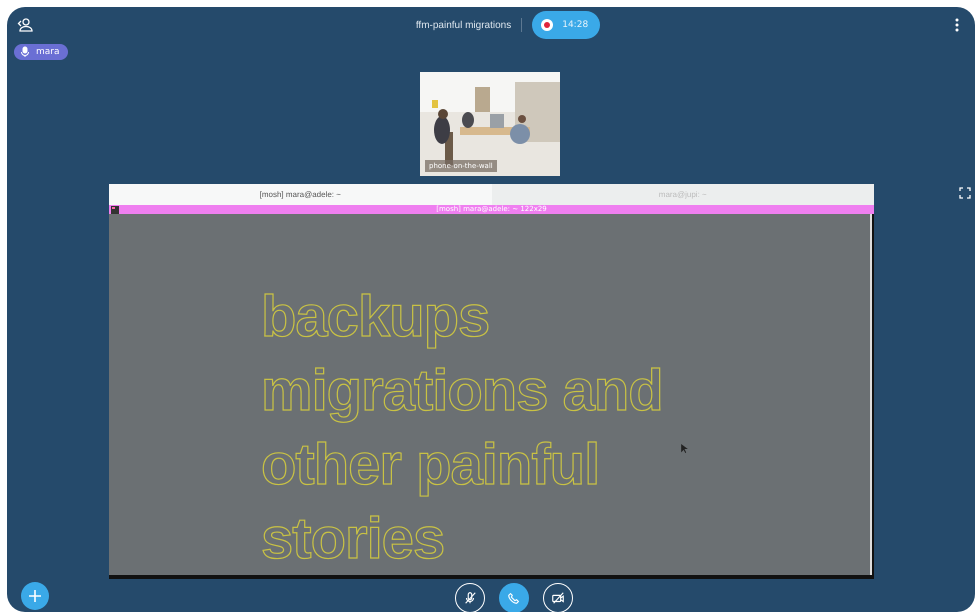 Image resolution: width=979 pixels, height=615 pixels. Describe the element at coordinates (965, 193) in the screenshot. I see `fullscreen-icon` at that location.